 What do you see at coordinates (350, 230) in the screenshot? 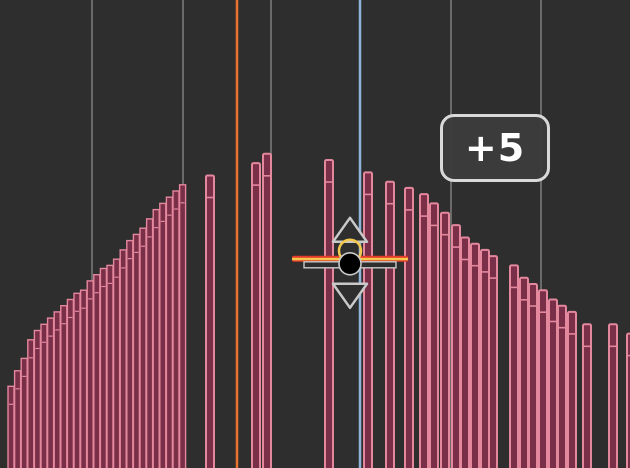
I see `triangle-up-icon` at bounding box center [350, 230].